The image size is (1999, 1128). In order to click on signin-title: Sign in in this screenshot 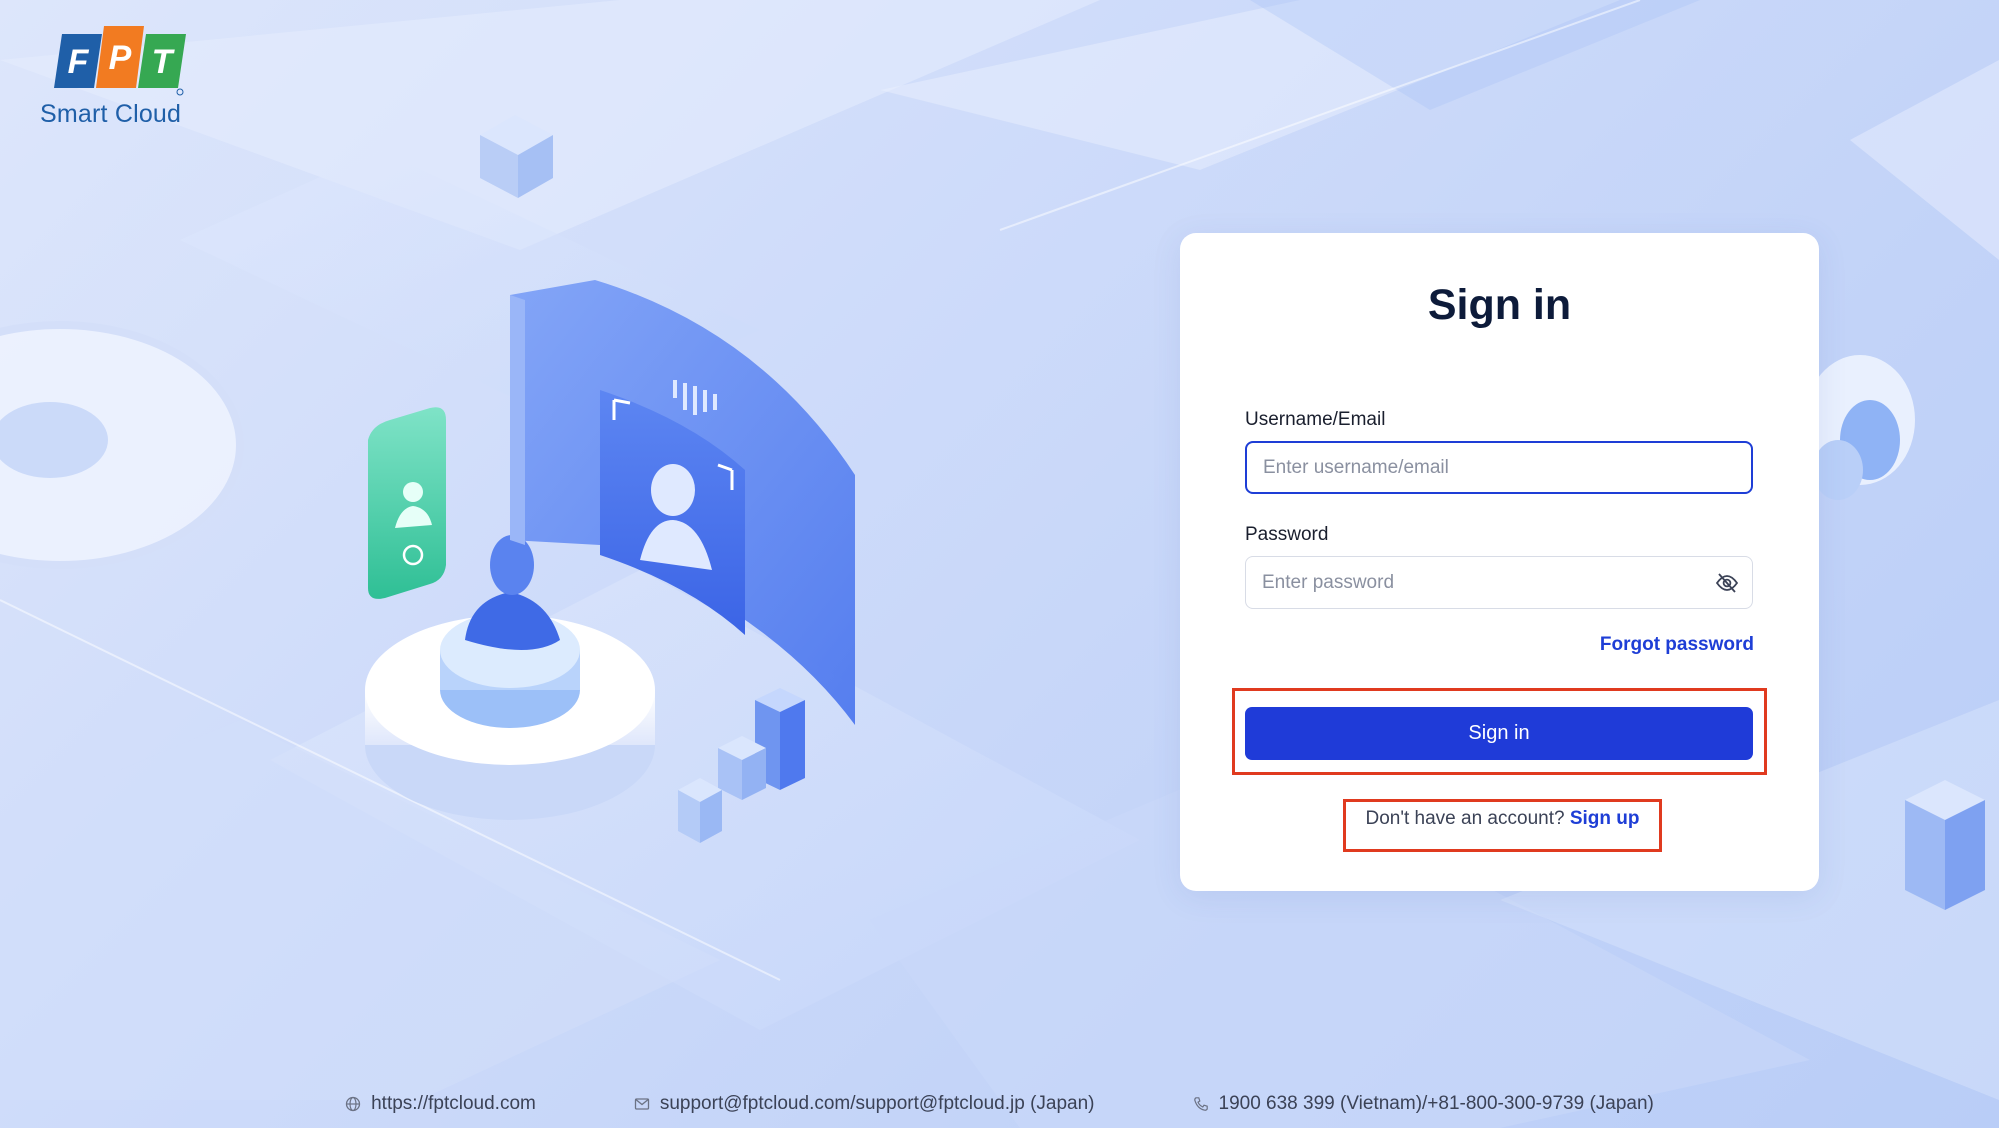, I will do `click(1499, 305)`.